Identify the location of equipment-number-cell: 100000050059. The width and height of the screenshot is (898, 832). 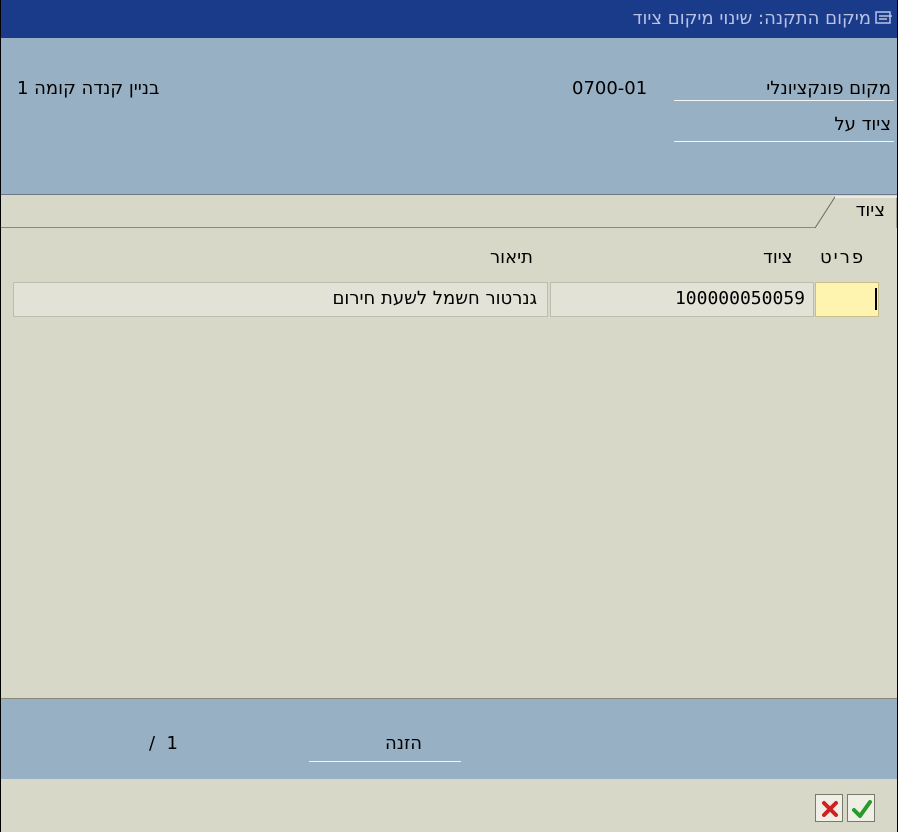
(682, 299).